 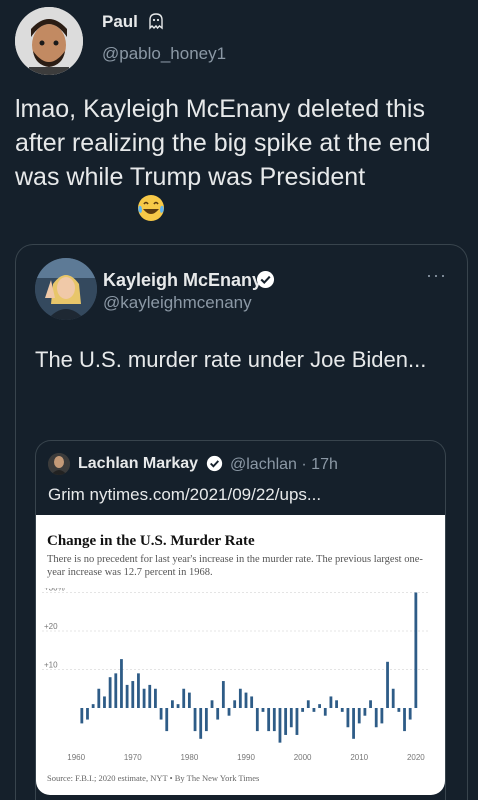 What do you see at coordinates (257, 720) in the screenshot?
I see `bar-1992` at bounding box center [257, 720].